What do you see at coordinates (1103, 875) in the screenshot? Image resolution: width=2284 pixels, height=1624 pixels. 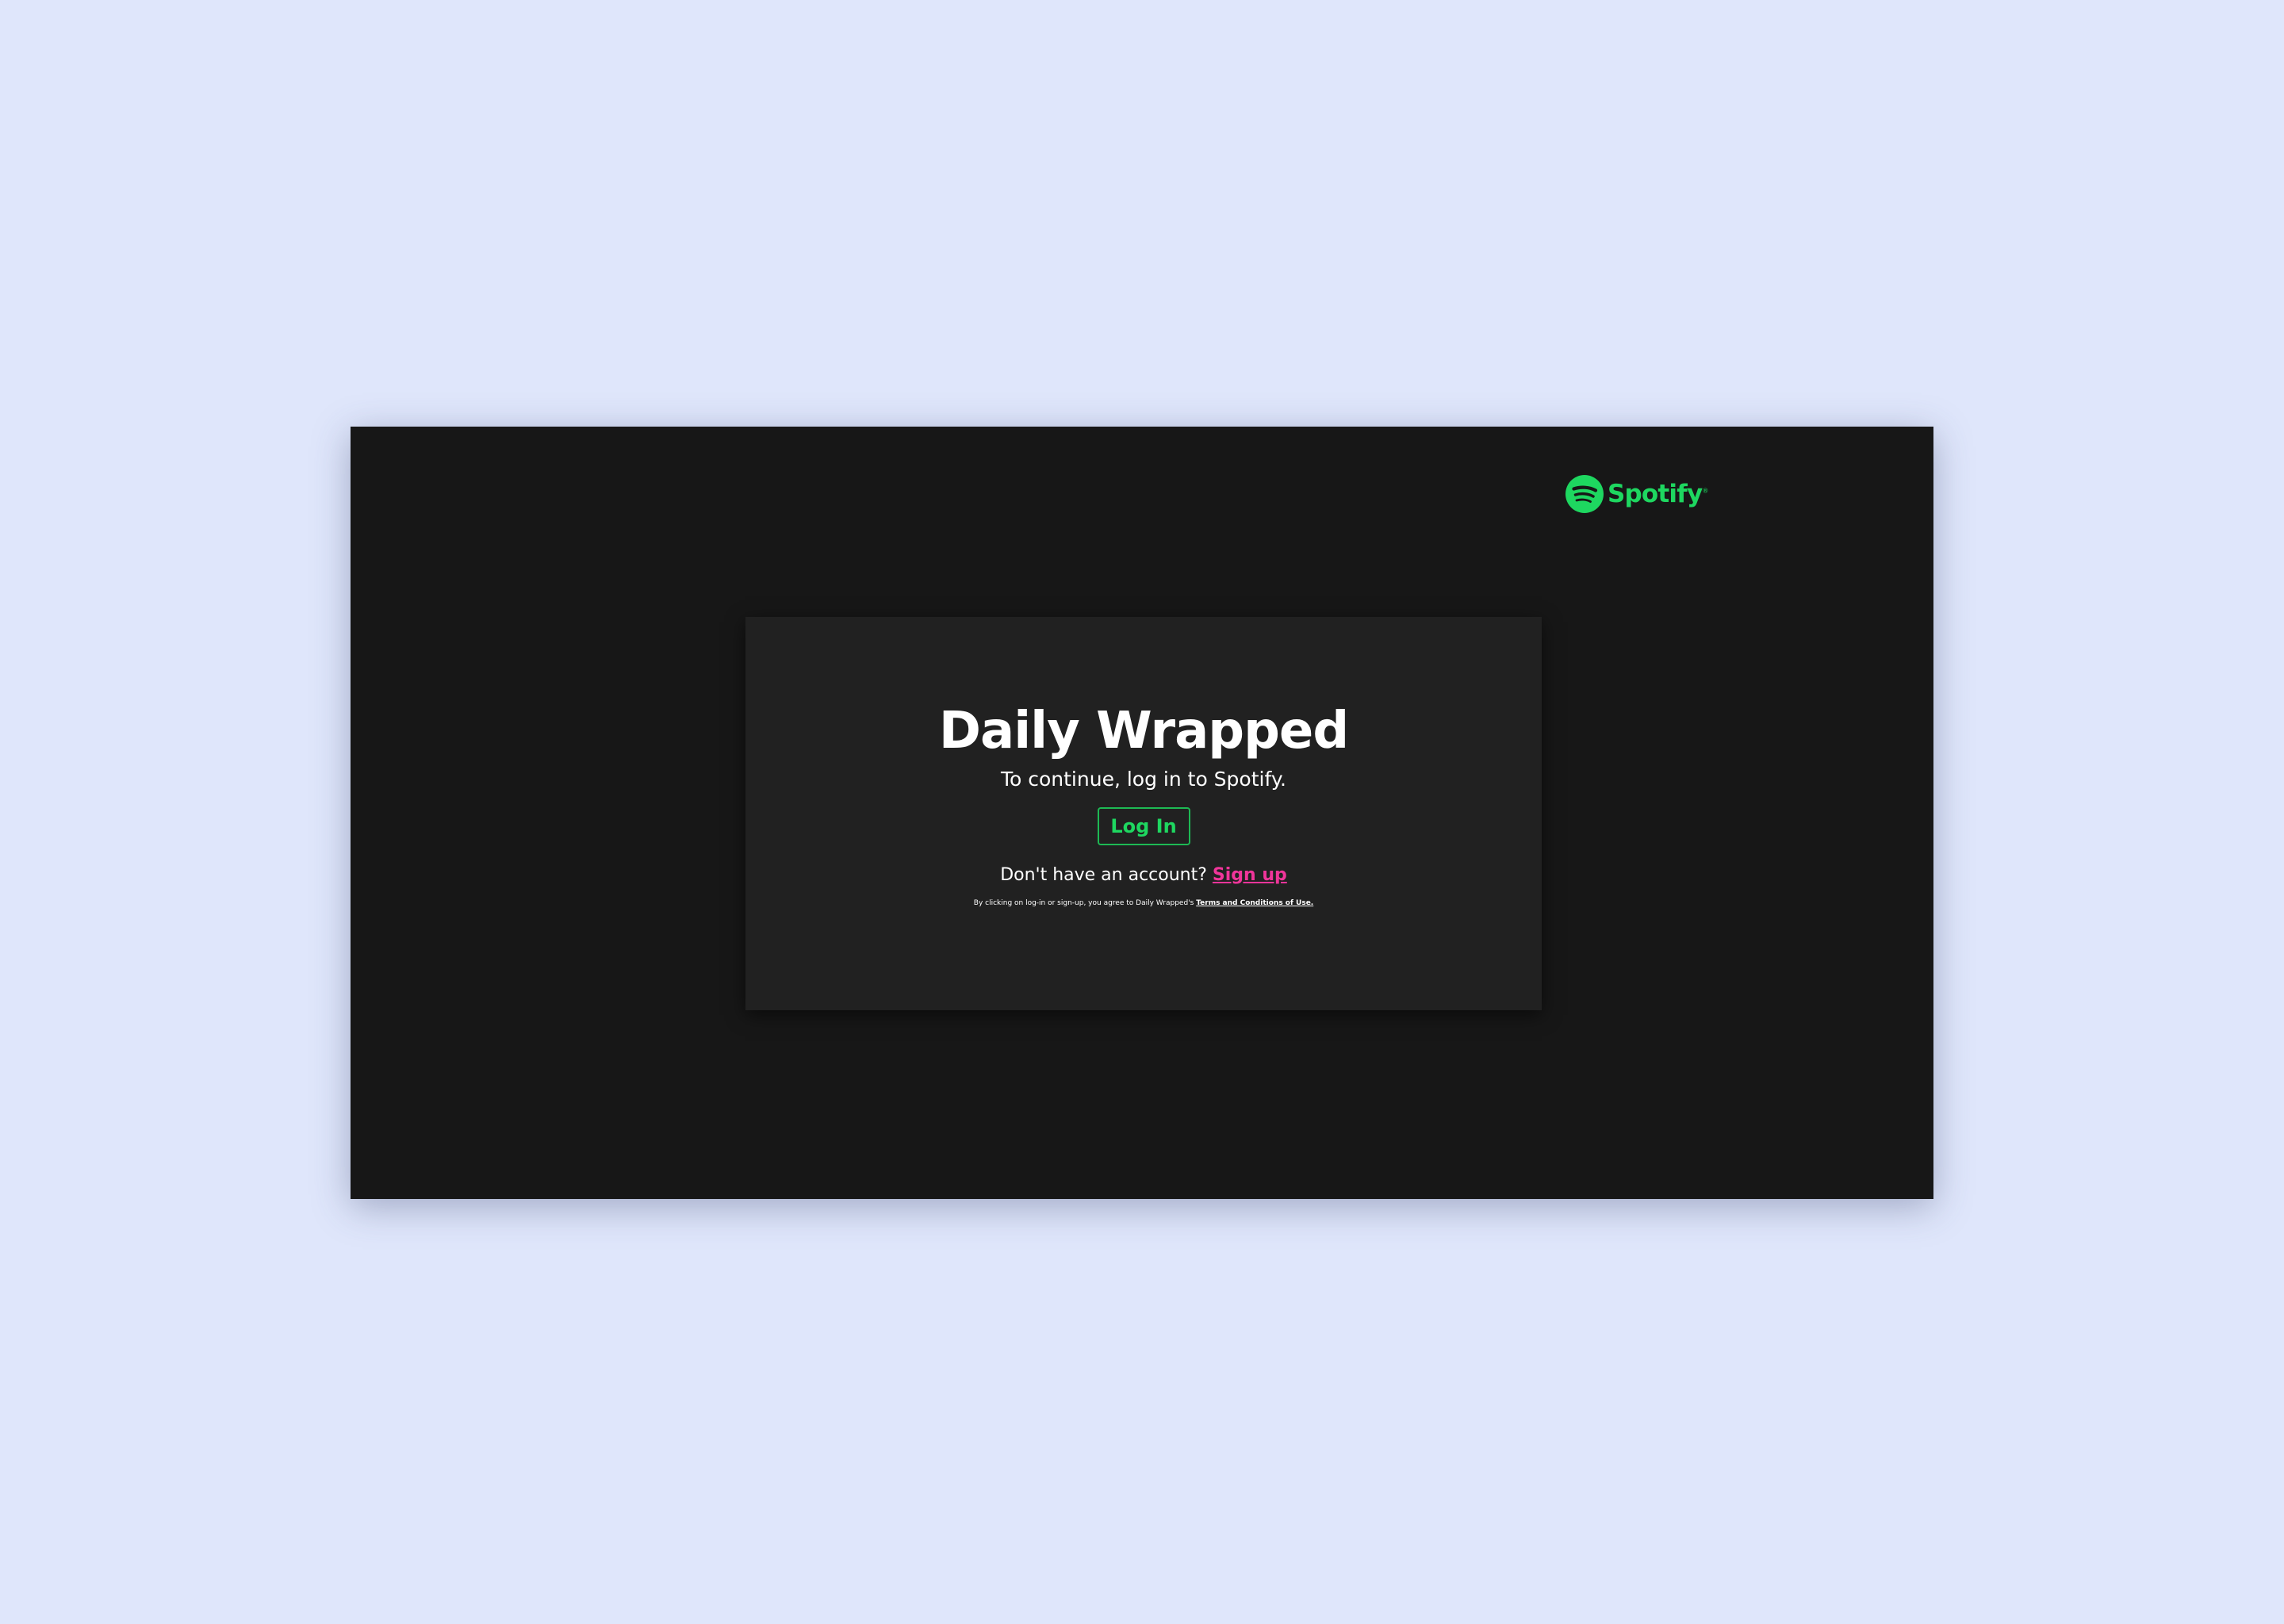 I see `signup-prompt: Don't have an account?` at bounding box center [1103, 875].